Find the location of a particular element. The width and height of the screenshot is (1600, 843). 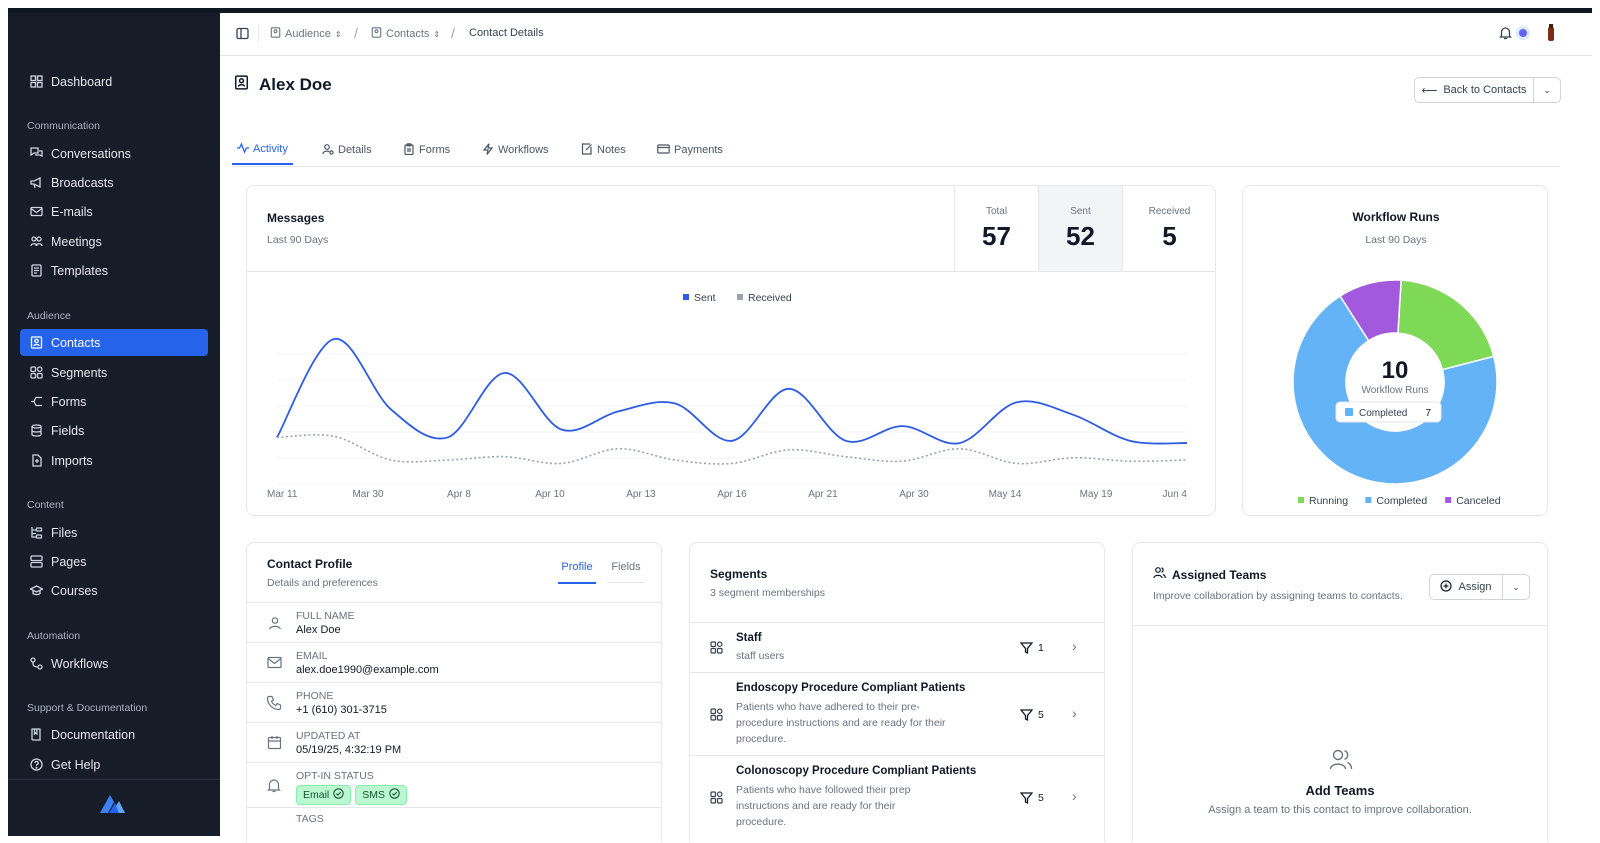

sidebar-toggle-icon is located at coordinates (242, 36).